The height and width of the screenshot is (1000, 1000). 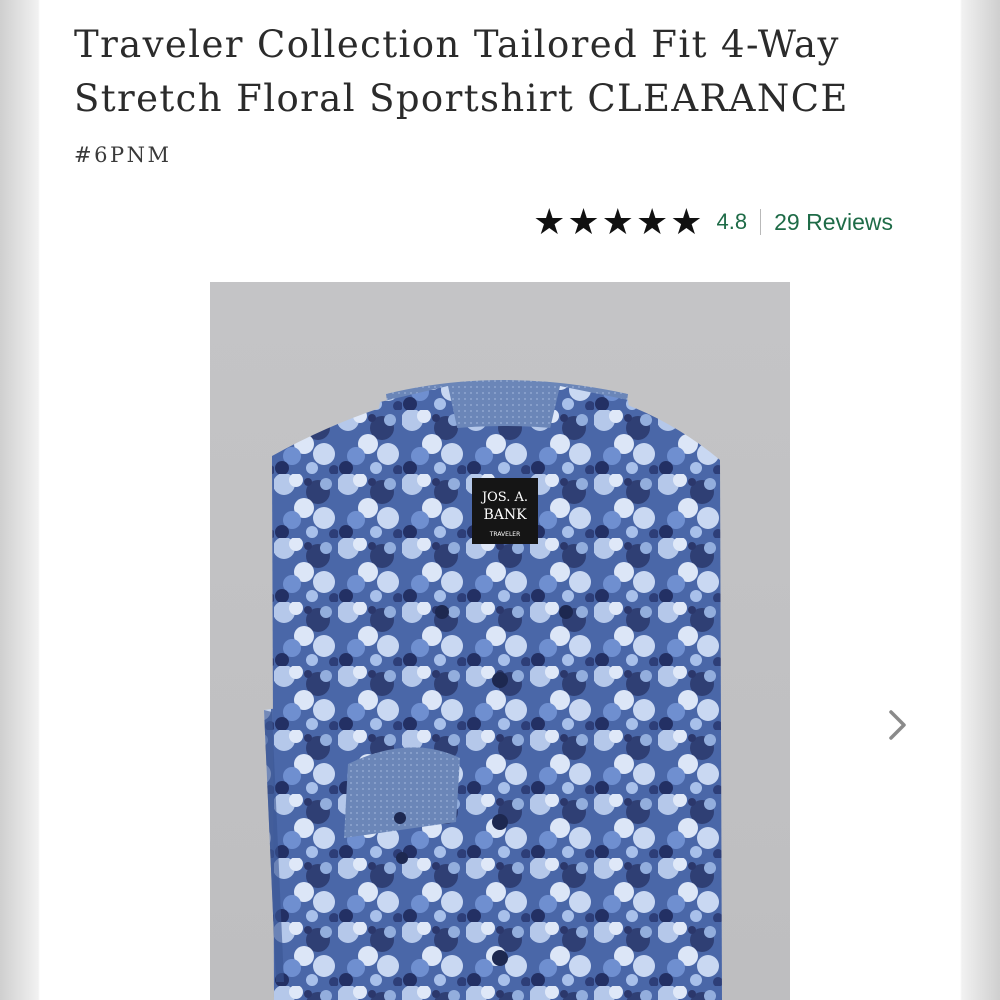 I want to click on chevron-right-icon, so click(x=897, y=725).